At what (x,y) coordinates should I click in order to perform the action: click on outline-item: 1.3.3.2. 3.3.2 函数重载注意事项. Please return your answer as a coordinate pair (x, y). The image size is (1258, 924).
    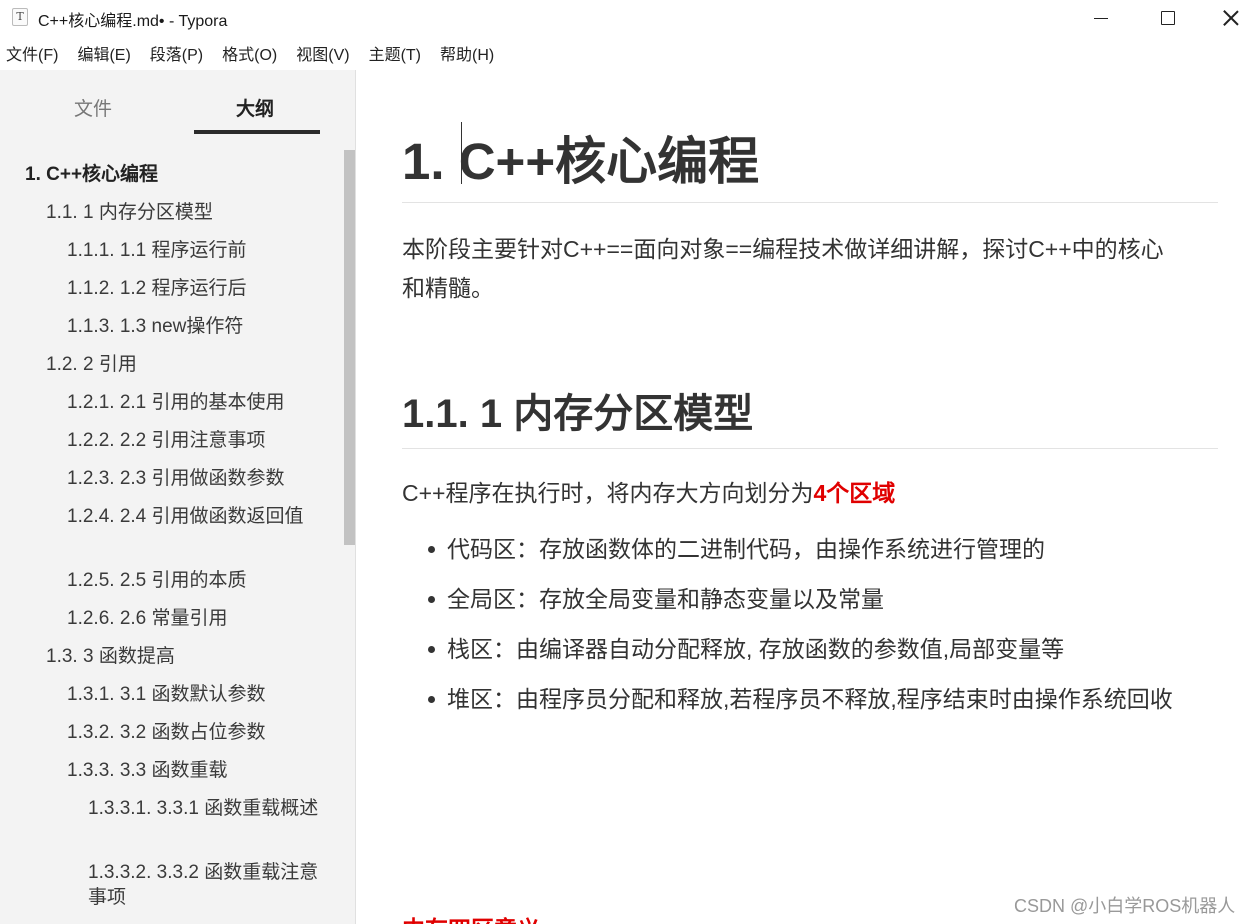
    Looking at the image, I should click on (204, 885).